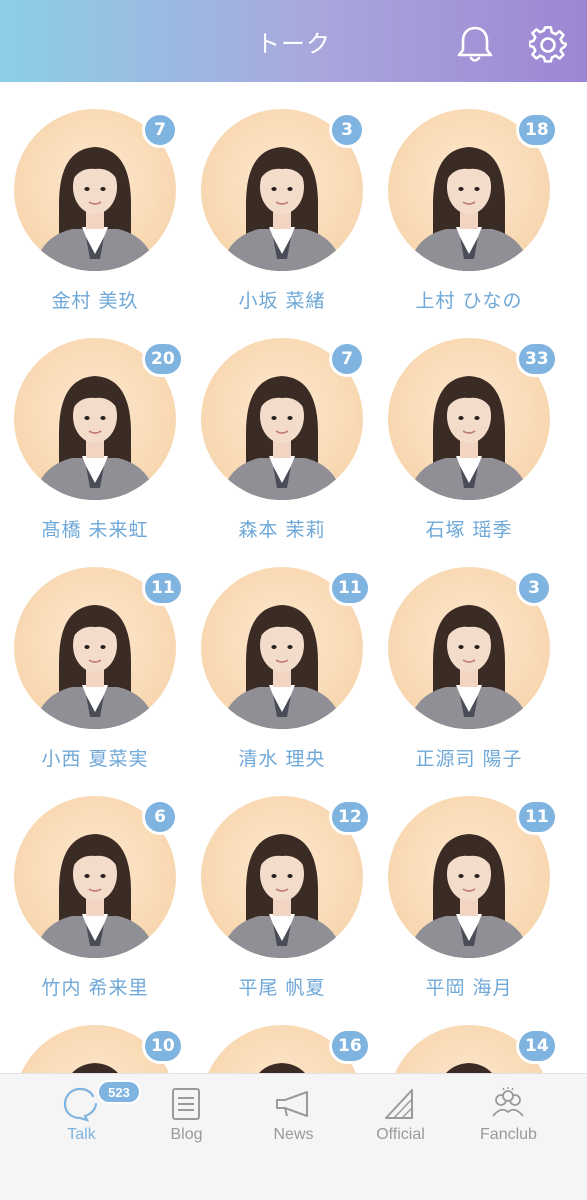 Image resolution: width=587 pixels, height=1200 pixels. Describe the element at coordinates (400, 1134) in the screenshot. I see `tab-label: Official` at that location.